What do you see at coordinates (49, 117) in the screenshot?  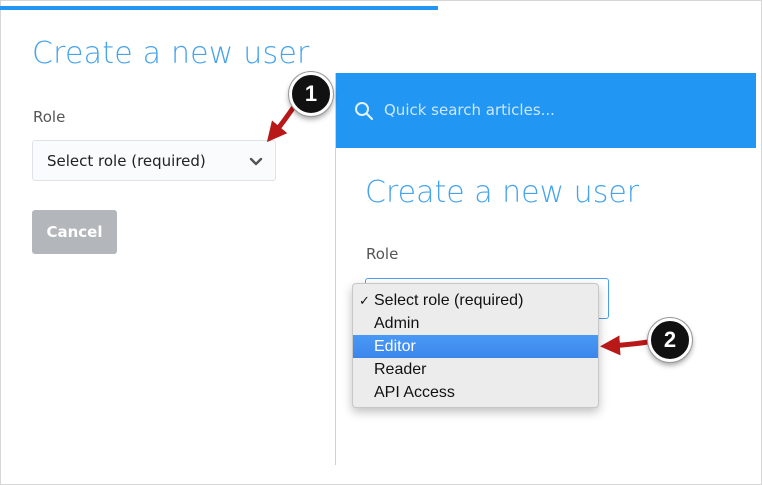 I see `left-role-label: Role` at bounding box center [49, 117].